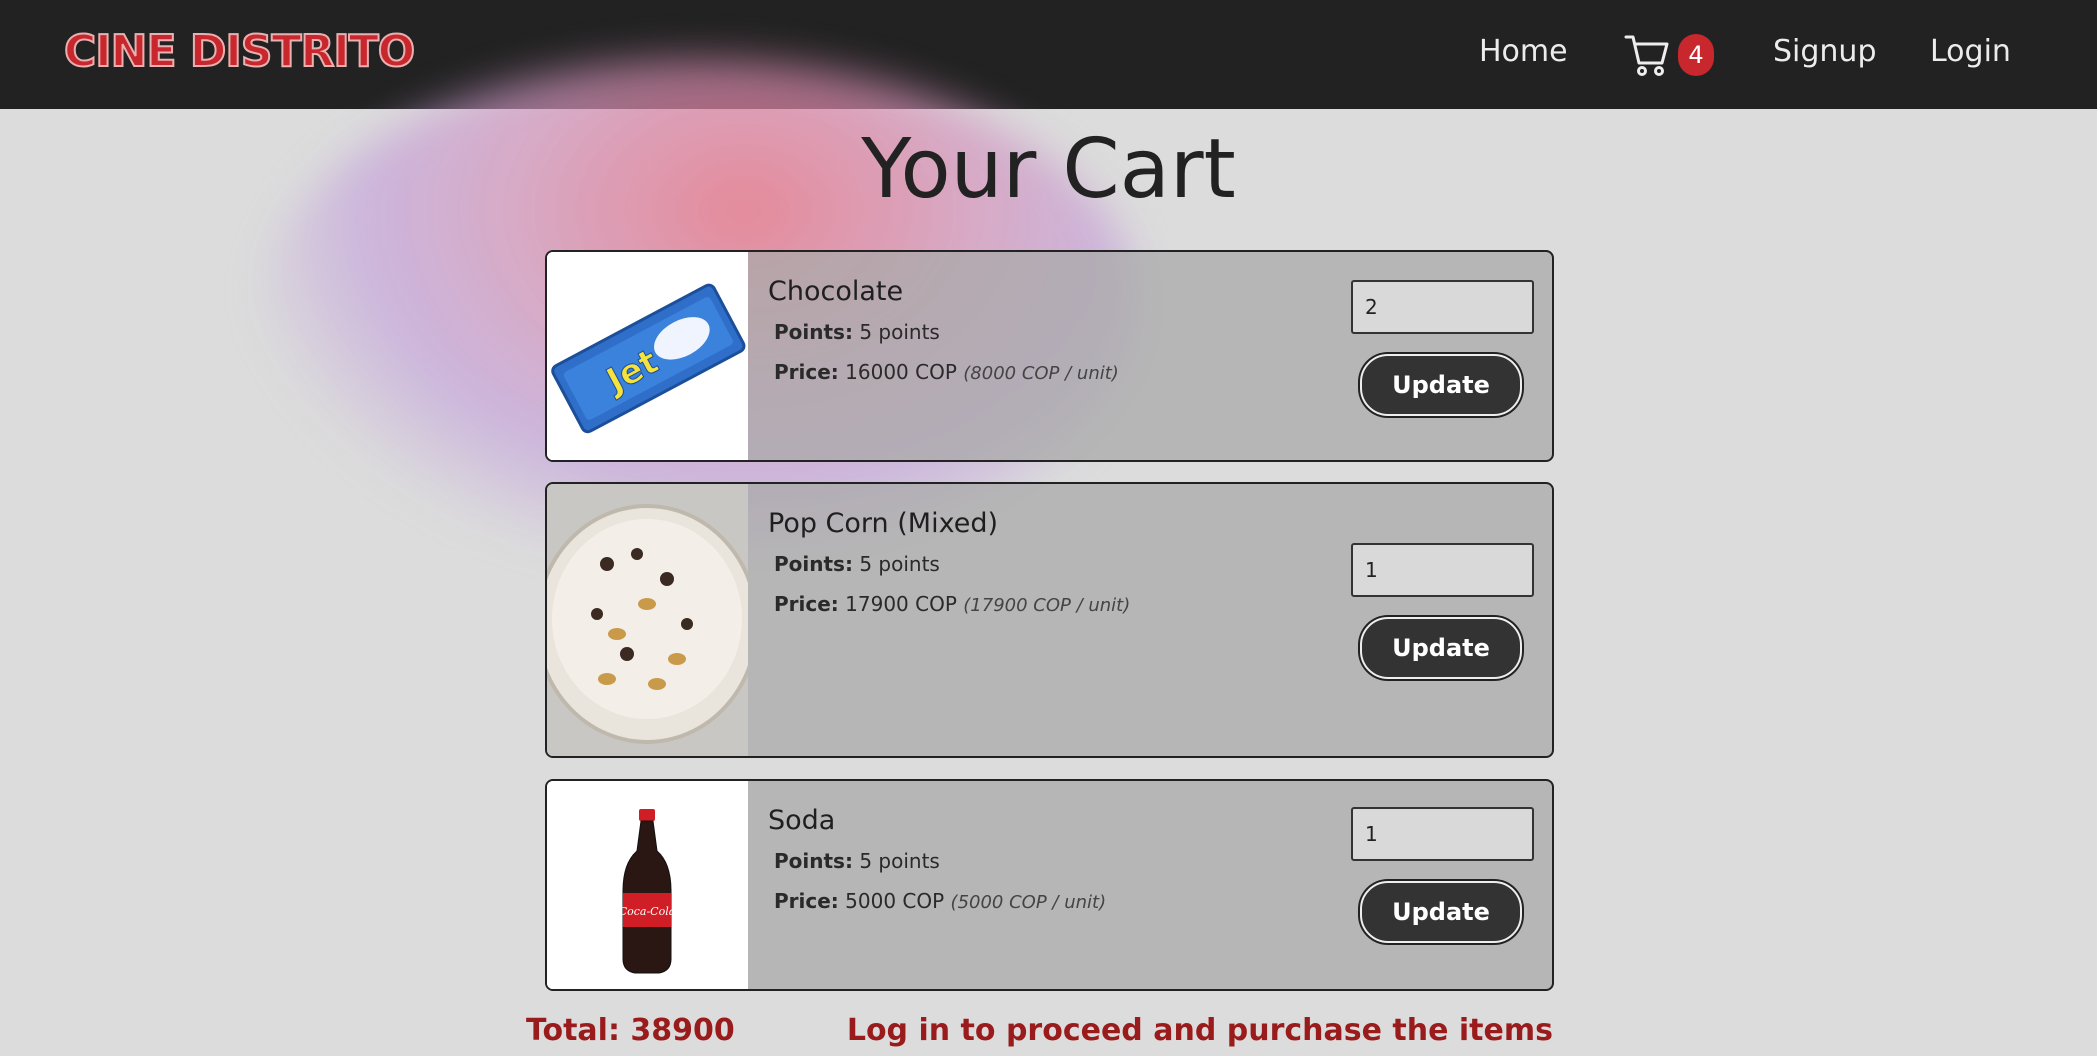  I want to click on soda-bottle-image: Coca-Cola, so click(647, 885).